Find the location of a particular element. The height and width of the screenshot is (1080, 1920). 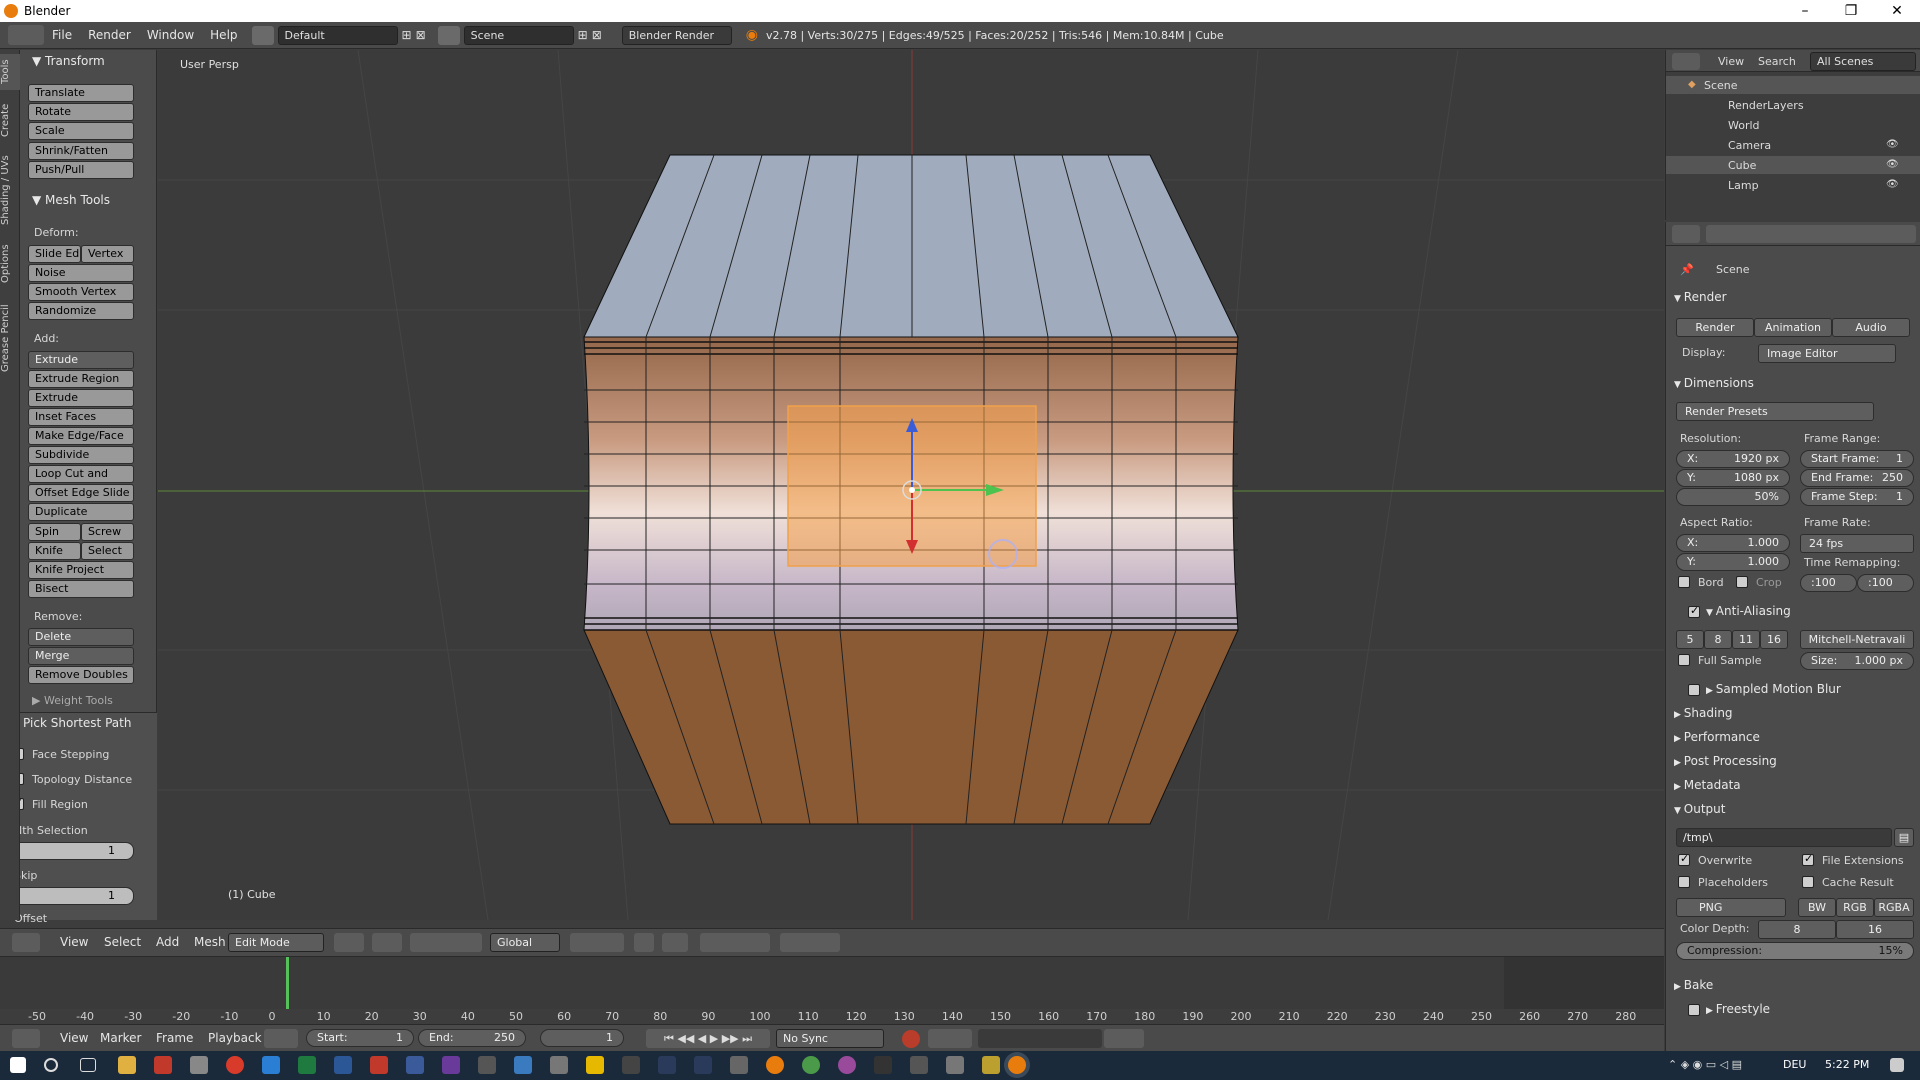

pin-icon: 📌 is located at coordinates (1687, 269).